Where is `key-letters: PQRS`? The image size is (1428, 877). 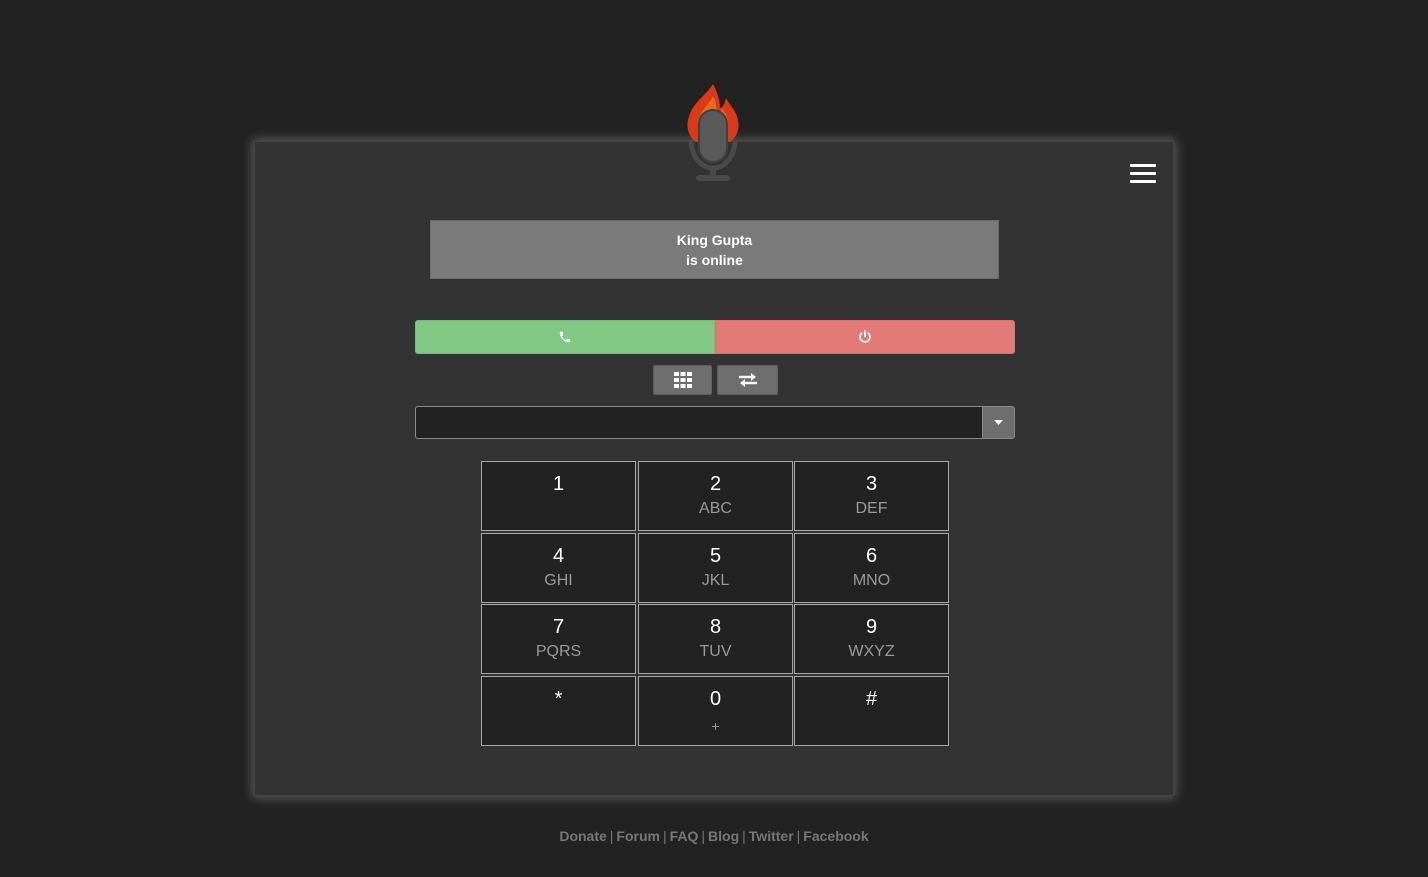 key-letters: PQRS is located at coordinates (558, 651).